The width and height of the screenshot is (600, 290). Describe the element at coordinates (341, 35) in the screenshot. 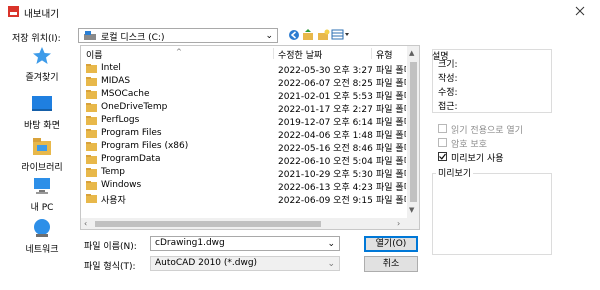

I see `view-menu-icon` at that location.